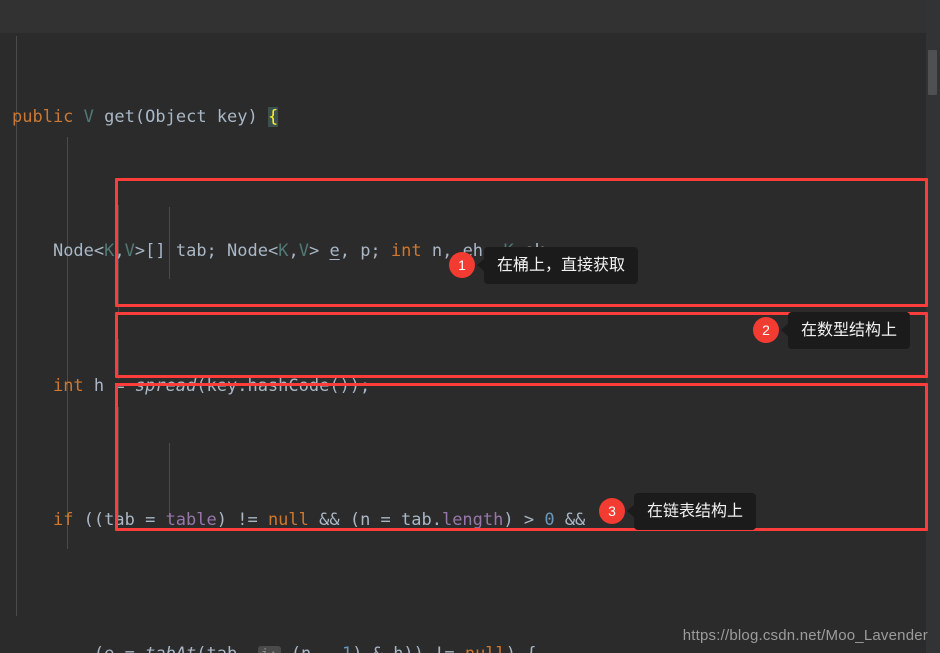 Image resolution: width=940 pixels, height=653 pixels. Describe the element at coordinates (932, 72) in the screenshot. I see `vertical-scrollbar-thumb` at that location.